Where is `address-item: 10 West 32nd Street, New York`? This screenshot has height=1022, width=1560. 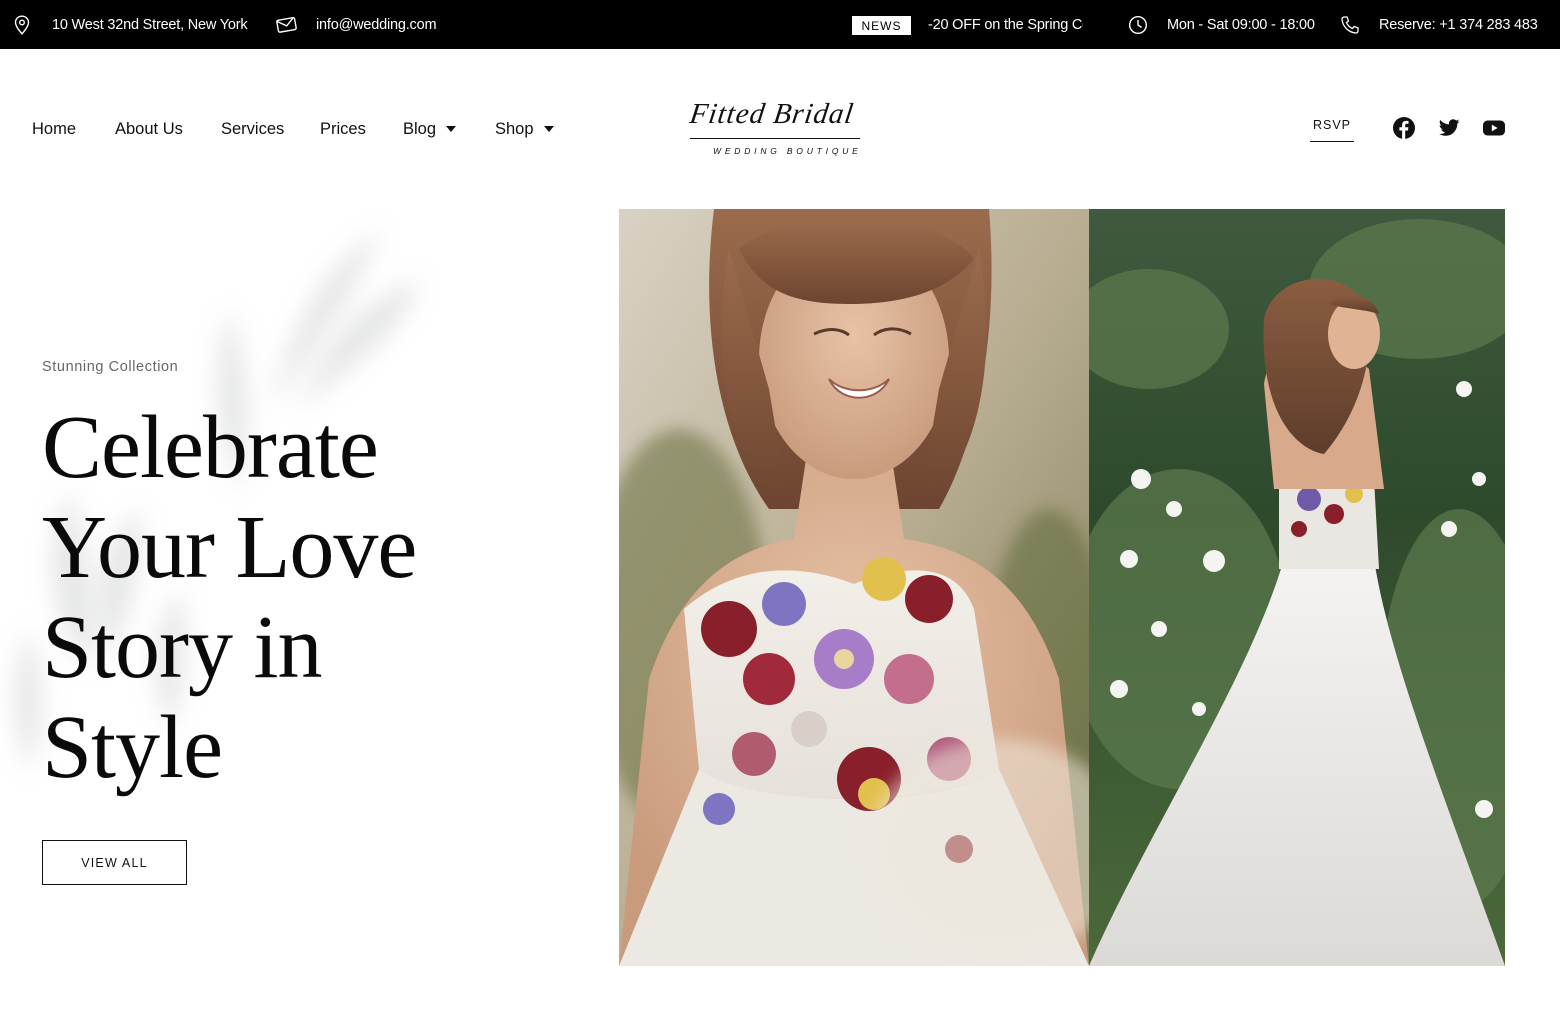 address-item: 10 West 32nd Street, New York is located at coordinates (131, 24).